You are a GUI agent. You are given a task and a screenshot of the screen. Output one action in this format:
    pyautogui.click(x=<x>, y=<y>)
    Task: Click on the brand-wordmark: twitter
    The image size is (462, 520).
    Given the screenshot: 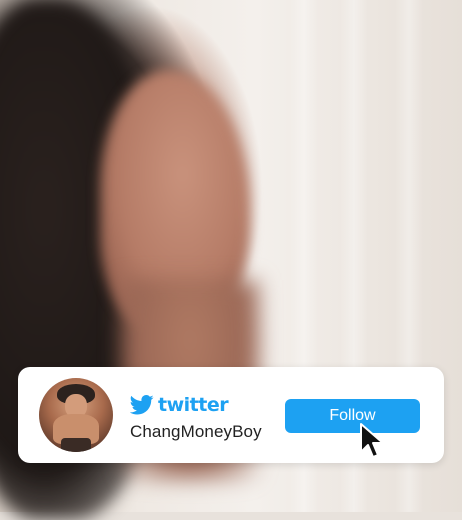 What is the action you would take?
    pyautogui.click(x=193, y=404)
    